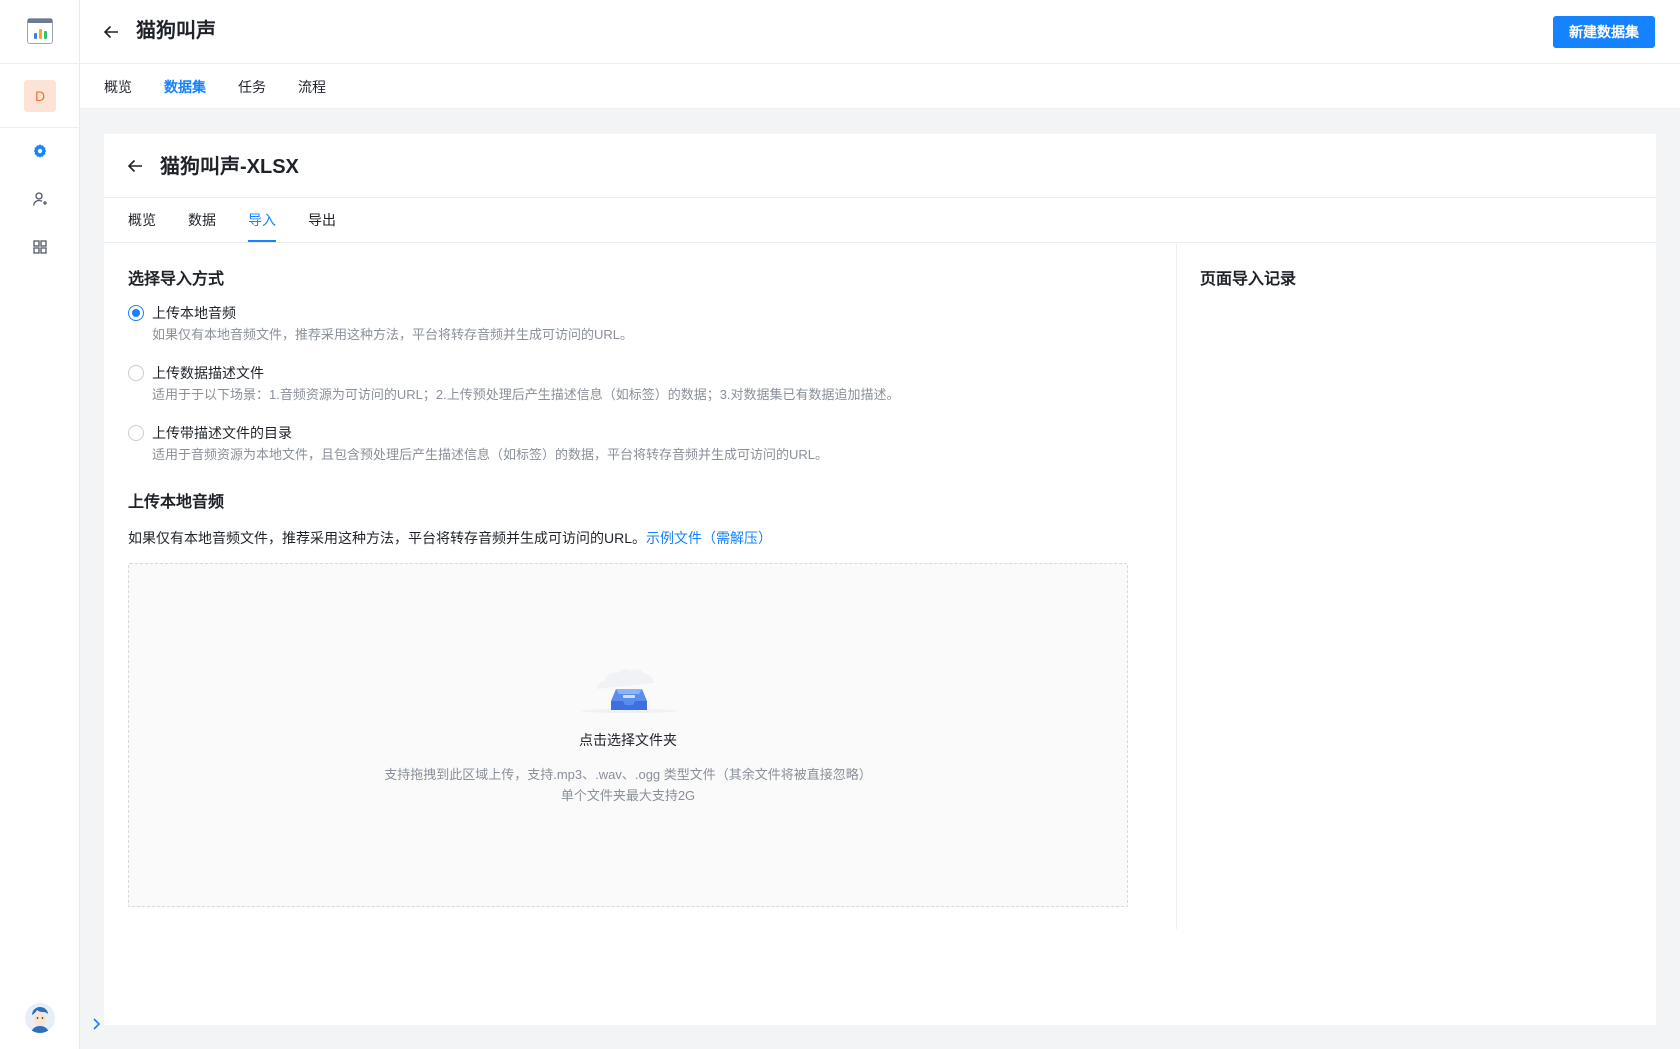  Describe the element at coordinates (322, 220) in the screenshot. I see `tab-dataset-export: 导出` at that location.